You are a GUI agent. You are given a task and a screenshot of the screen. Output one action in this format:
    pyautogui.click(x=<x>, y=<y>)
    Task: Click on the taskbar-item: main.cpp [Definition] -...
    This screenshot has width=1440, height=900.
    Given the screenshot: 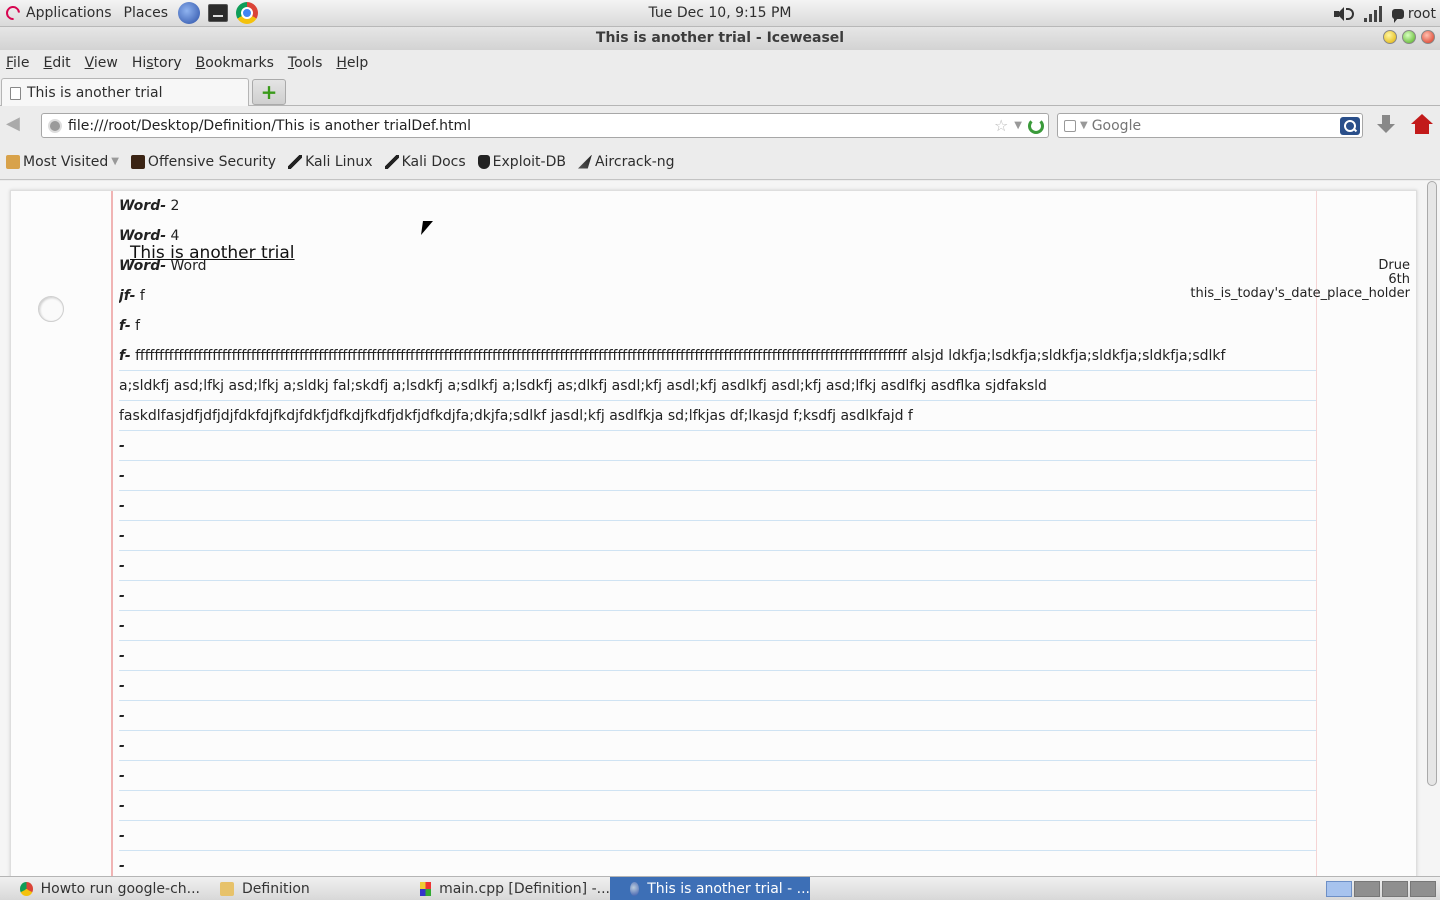 What is the action you would take?
    pyautogui.click(x=505, y=888)
    